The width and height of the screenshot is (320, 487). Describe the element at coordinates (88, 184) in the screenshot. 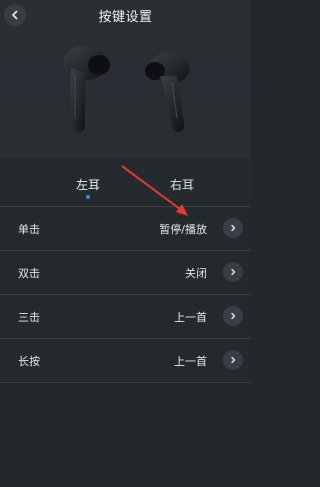

I see `tab-left-ear: 左耳` at that location.